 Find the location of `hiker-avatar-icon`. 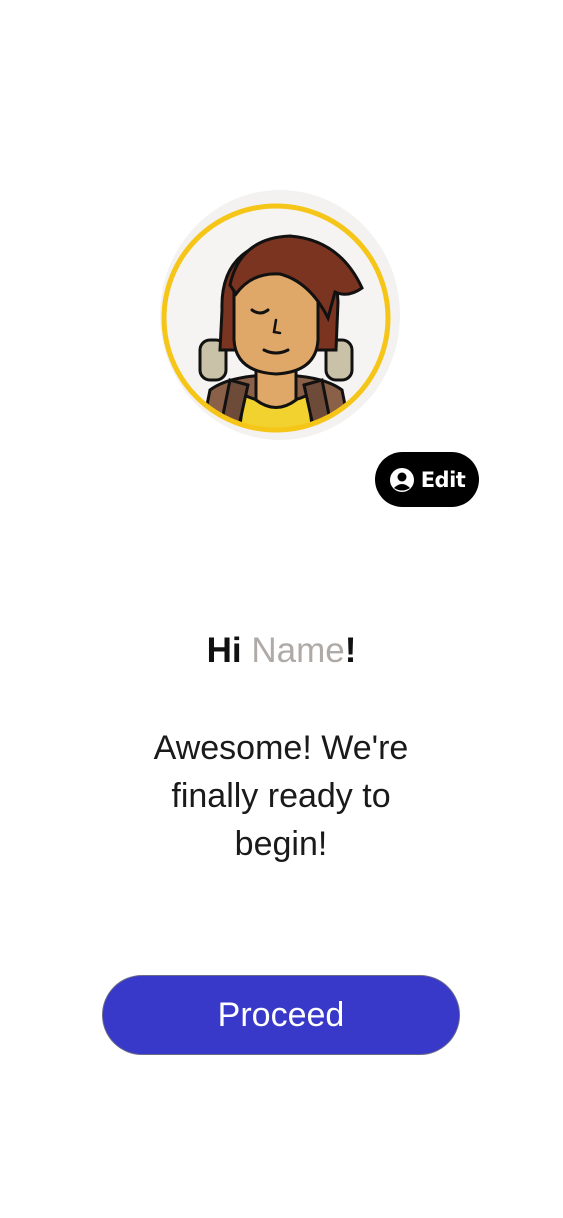

hiker-avatar-icon is located at coordinates (276, 318).